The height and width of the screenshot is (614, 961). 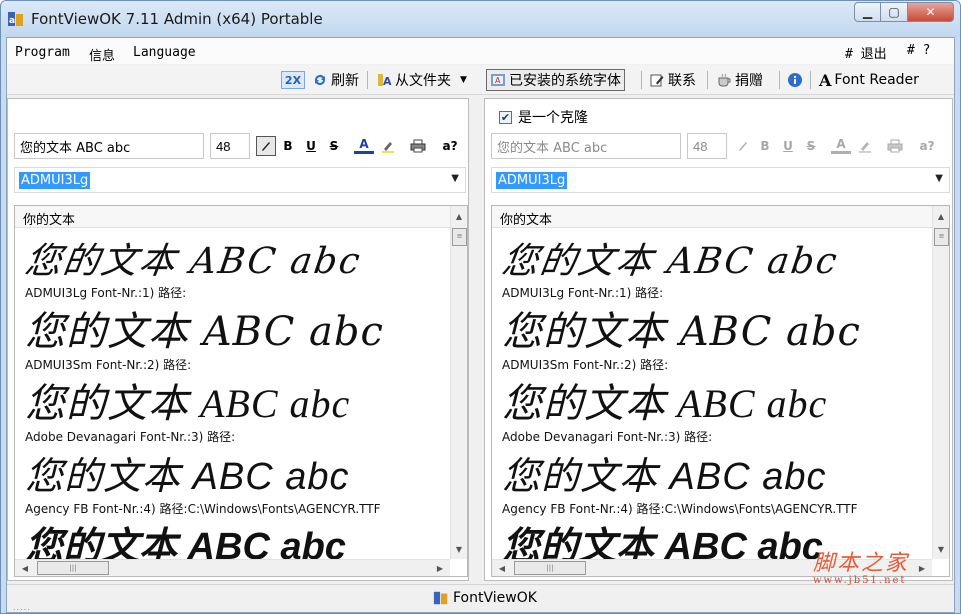 I want to click on coffee-cup-icon, so click(x=724, y=80).